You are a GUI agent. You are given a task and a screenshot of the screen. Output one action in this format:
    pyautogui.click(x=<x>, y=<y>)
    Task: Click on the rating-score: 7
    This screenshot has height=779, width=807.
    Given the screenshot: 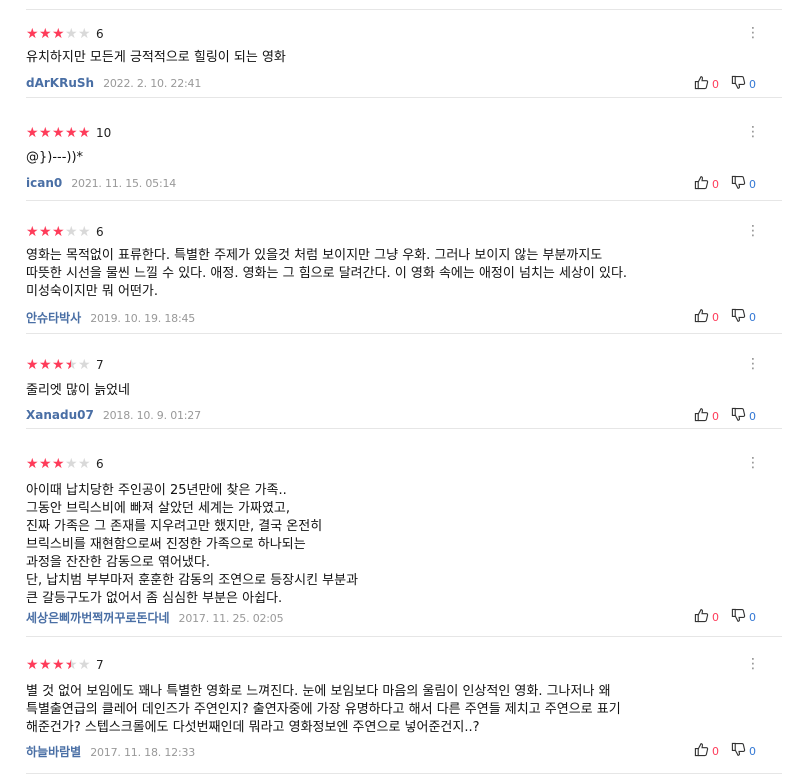 What is the action you would take?
    pyautogui.click(x=100, y=365)
    